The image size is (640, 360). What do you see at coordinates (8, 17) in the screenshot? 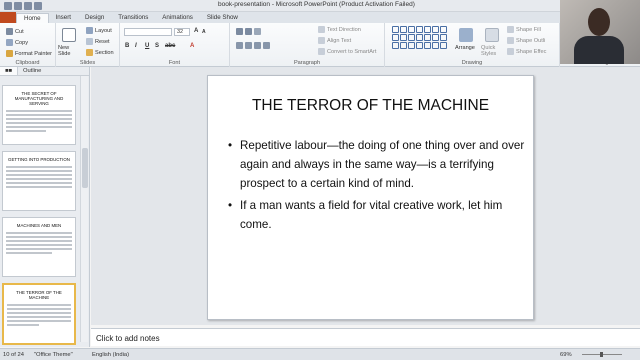
I see `file-tab` at bounding box center [8, 17].